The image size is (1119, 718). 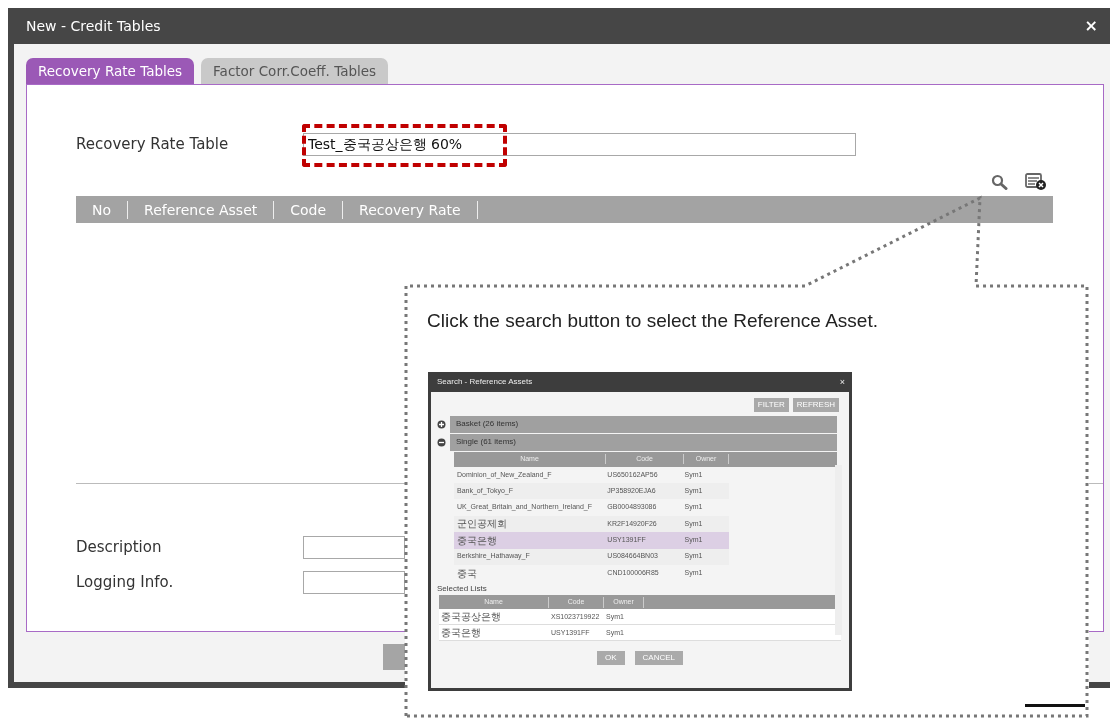 What do you see at coordinates (643, 442) in the screenshot?
I see `group-header: Single (61 items)` at bounding box center [643, 442].